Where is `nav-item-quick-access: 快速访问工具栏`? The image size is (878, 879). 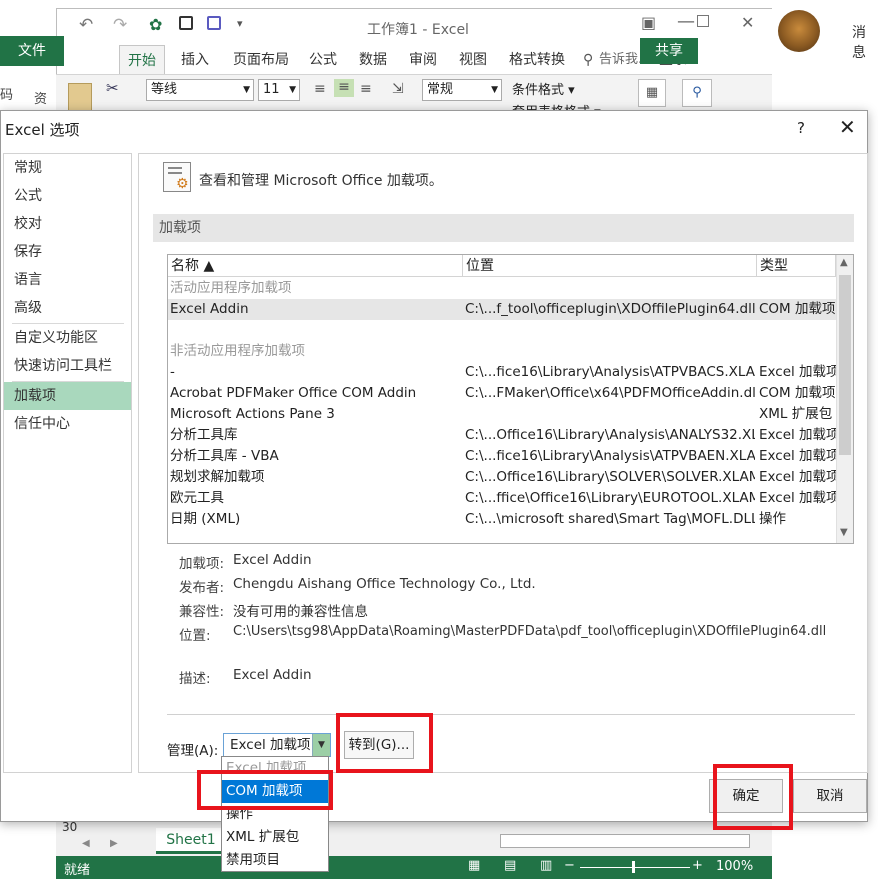 nav-item-quick-access: 快速访问工具栏 is located at coordinates (67, 366).